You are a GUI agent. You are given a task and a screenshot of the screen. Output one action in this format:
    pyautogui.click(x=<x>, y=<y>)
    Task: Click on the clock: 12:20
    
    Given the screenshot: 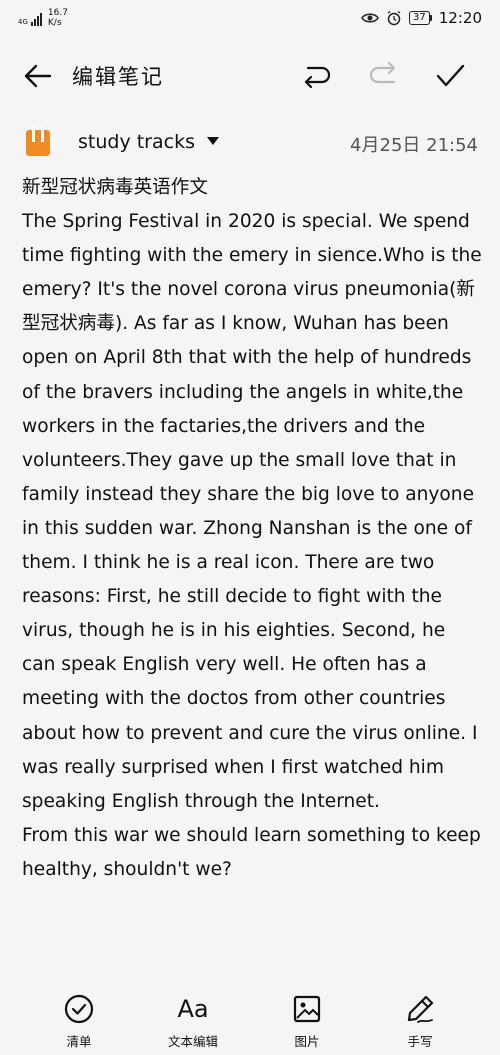 What is the action you would take?
    pyautogui.click(x=460, y=18)
    